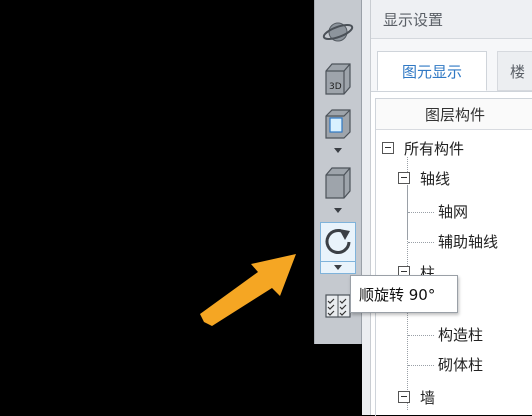  I want to click on panel-title: 显示设置, so click(451, 19).